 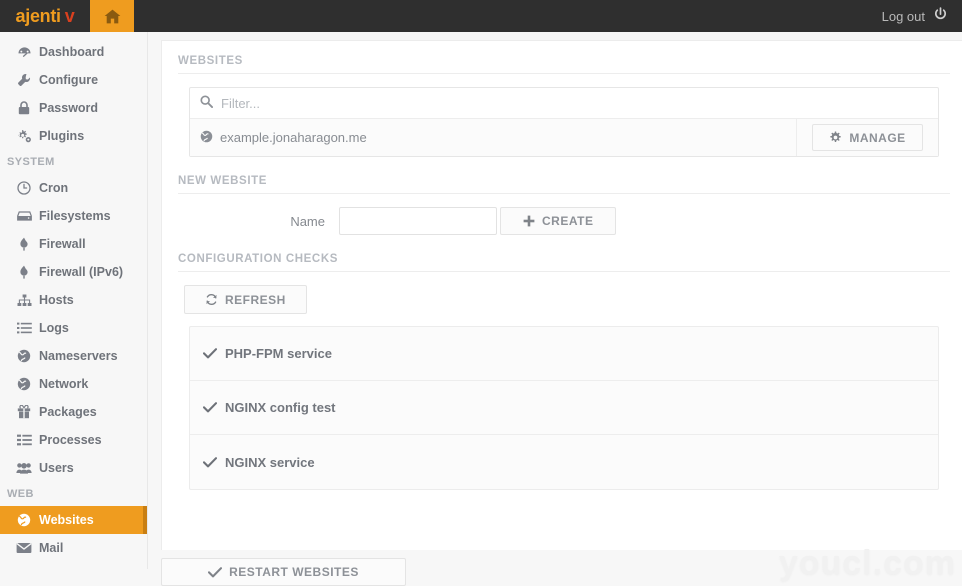 What do you see at coordinates (294, 572) in the screenshot?
I see `restart-label: RESTART WEBSITES` at bounding box center [294, 572].